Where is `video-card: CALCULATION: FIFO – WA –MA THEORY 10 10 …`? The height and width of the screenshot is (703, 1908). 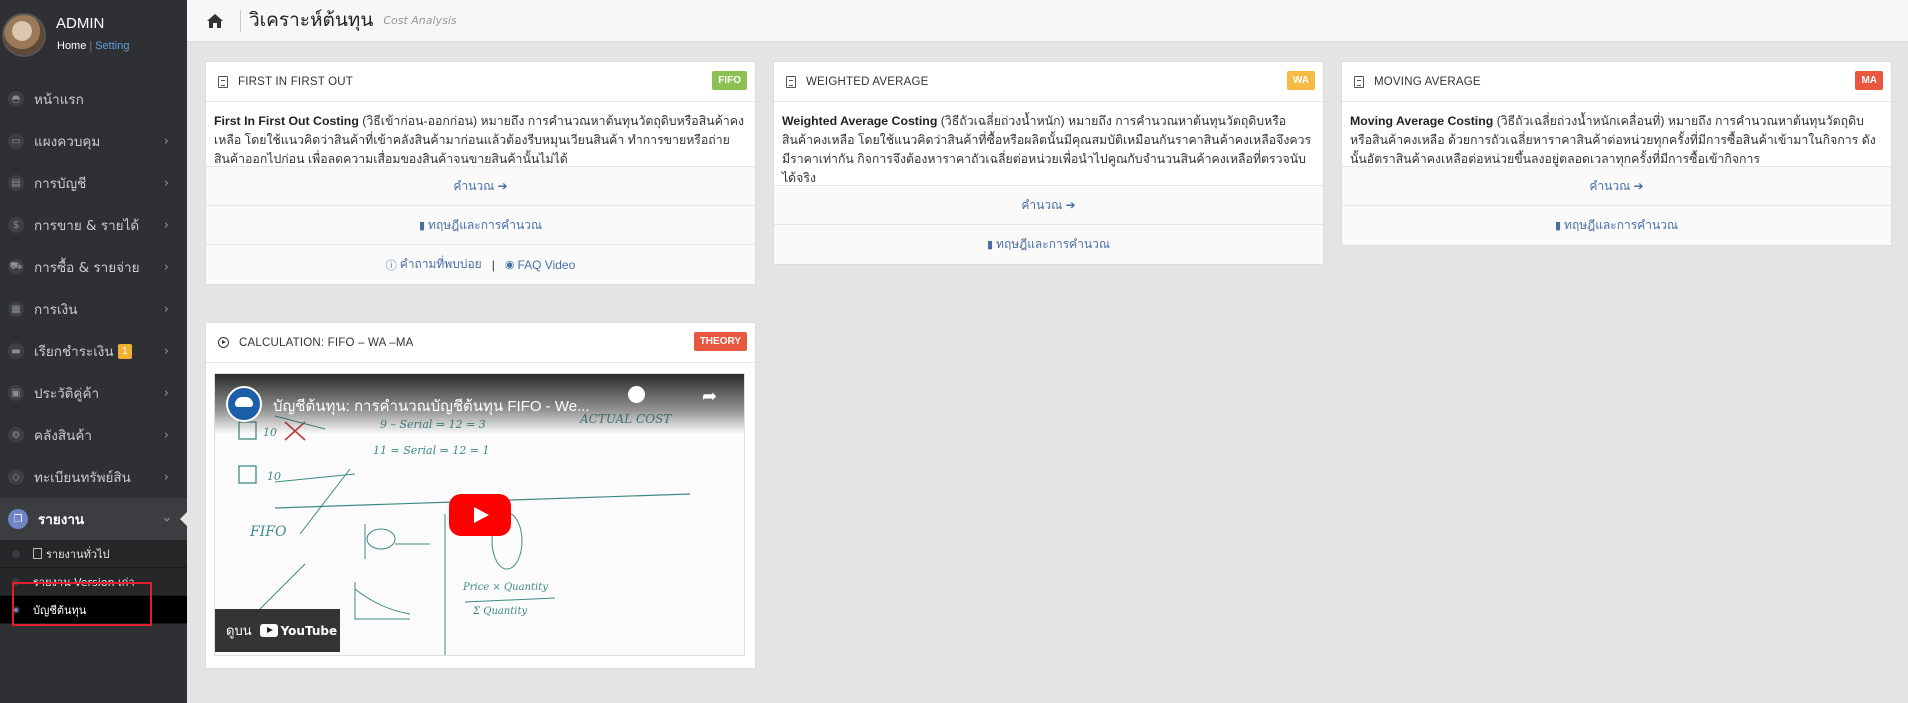 video-card: CALCULATION: FIFO – WA –MA THEORY 10 10 … is located at coordinates (480, 495).